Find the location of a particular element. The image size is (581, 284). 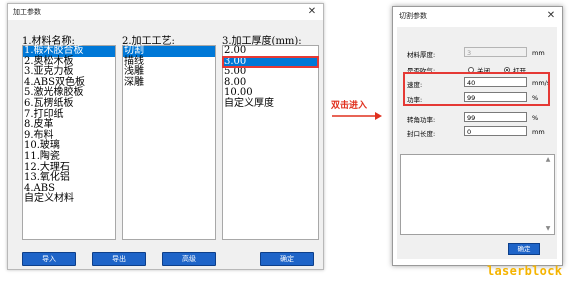

right-arrow-icon is located at coordinates (357, 116).